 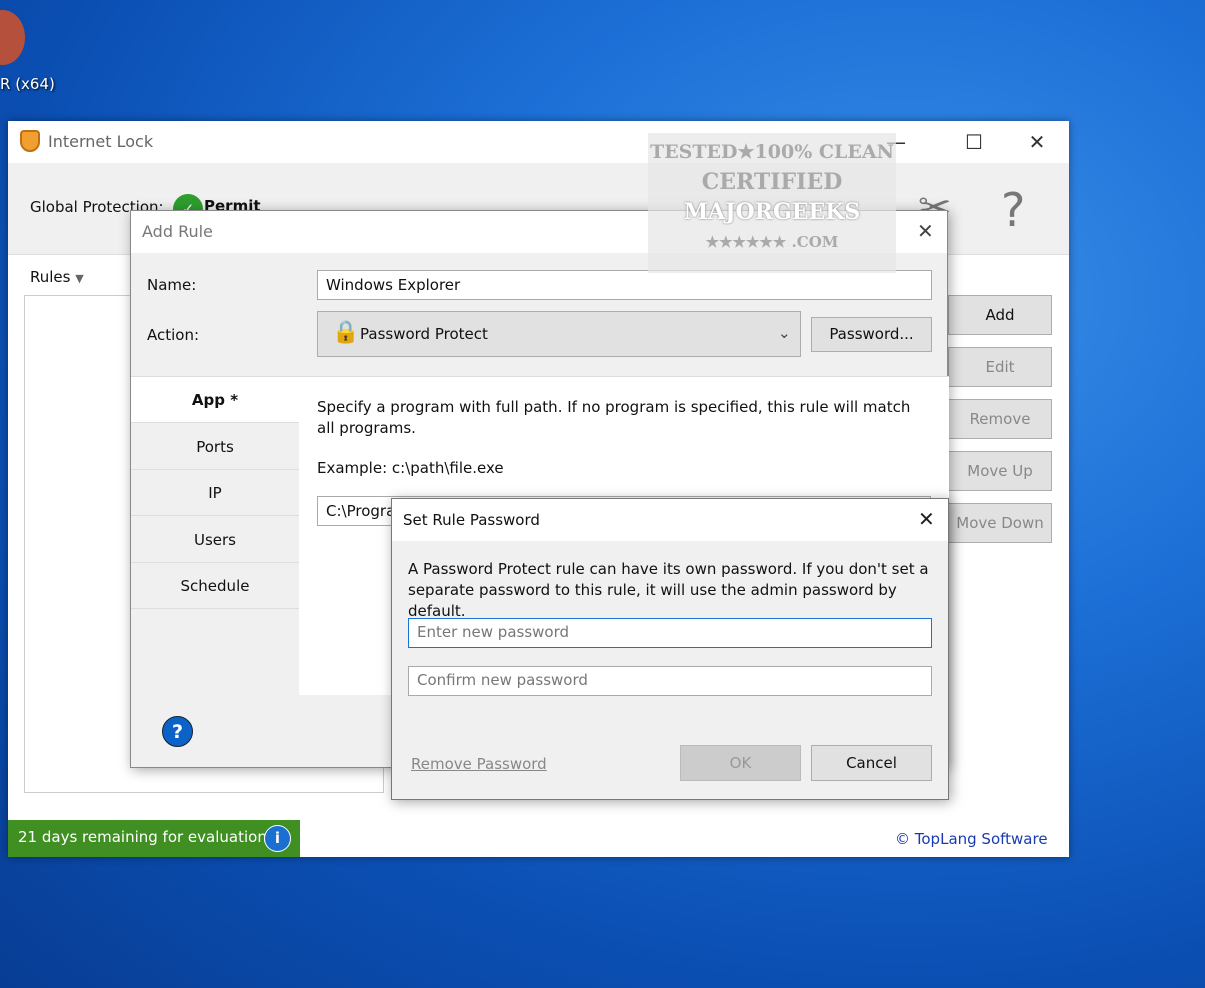 I want to click on tab-app: App *, so click(x=215, y=400).